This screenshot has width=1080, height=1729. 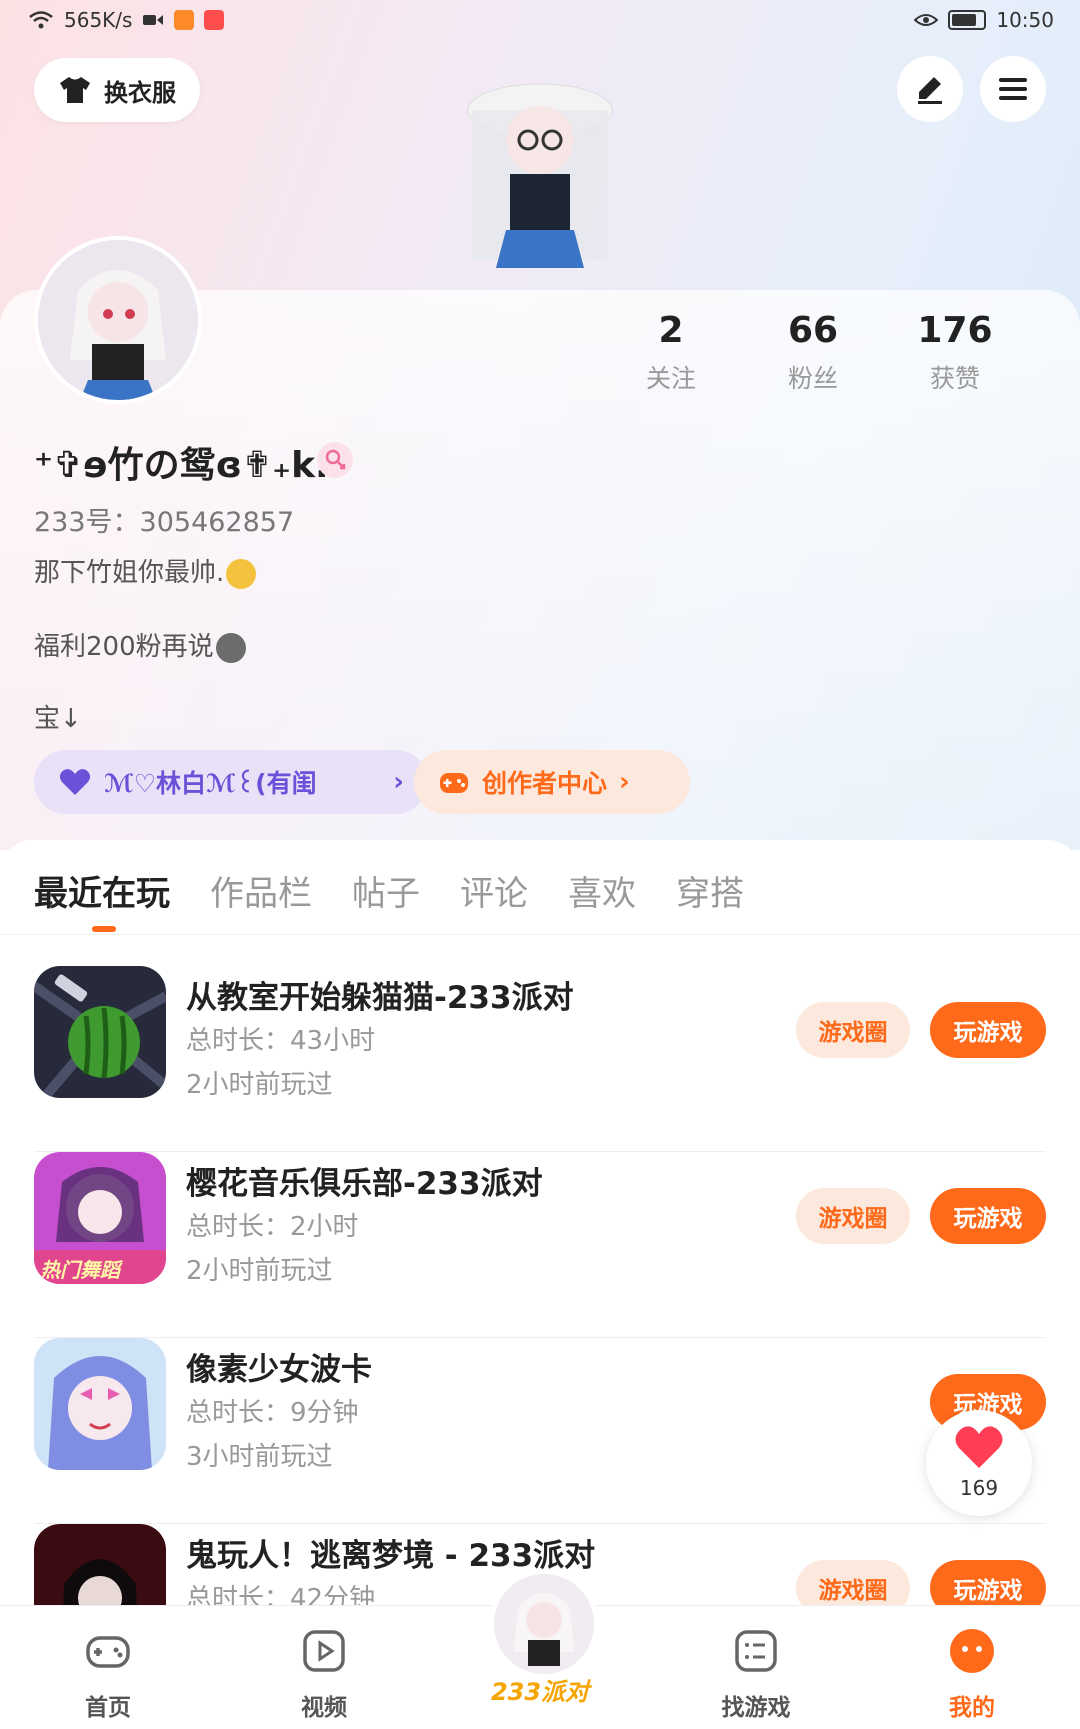 I want to click on menu-icon, so click(x=1013, y=89).